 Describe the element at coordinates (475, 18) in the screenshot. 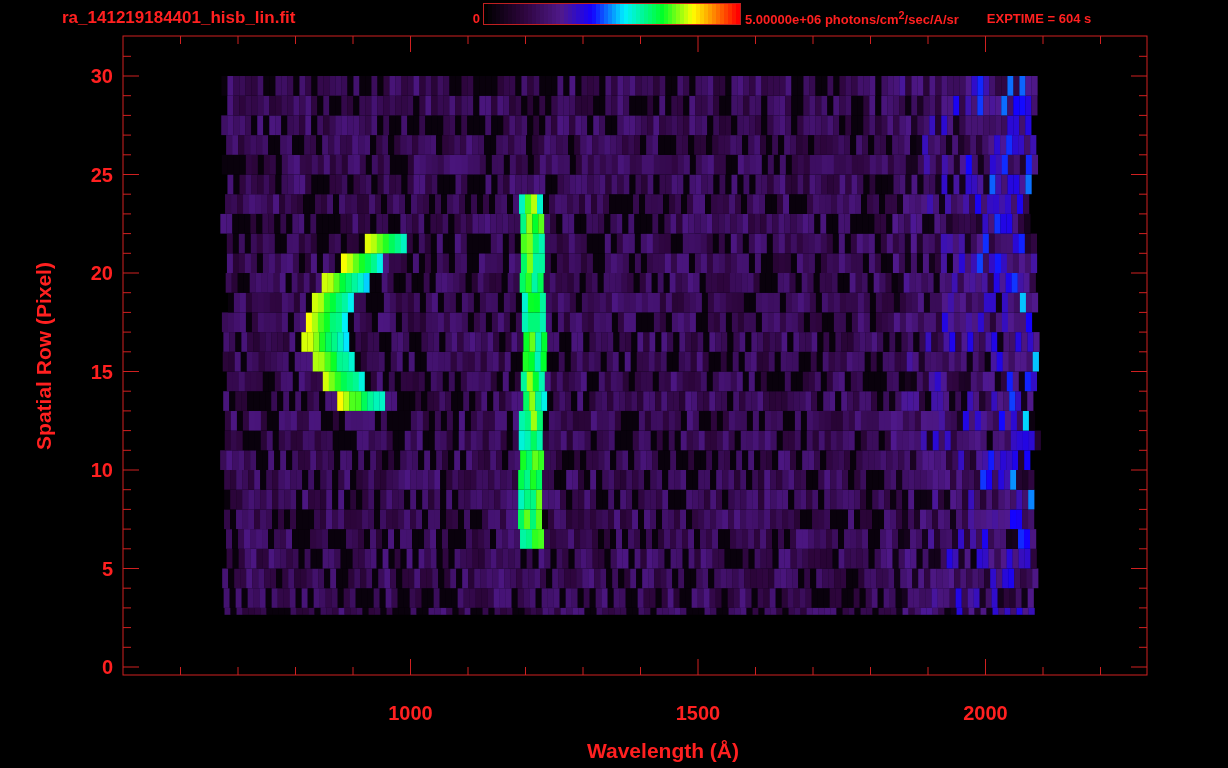

I see `colorbar-min-label: 0` at that location.